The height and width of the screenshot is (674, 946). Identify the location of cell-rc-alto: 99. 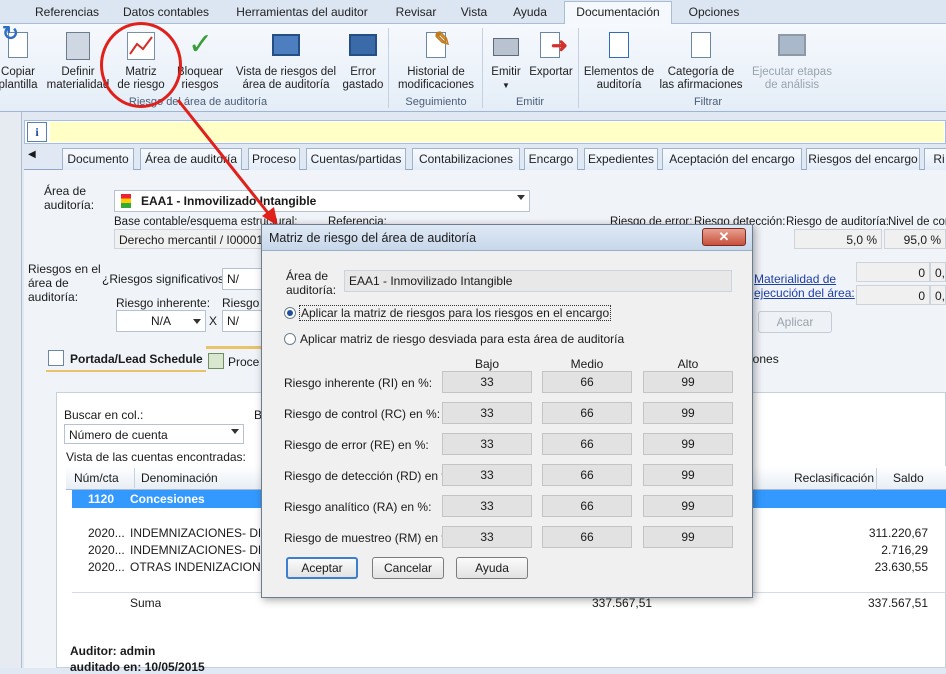
(688, 413).